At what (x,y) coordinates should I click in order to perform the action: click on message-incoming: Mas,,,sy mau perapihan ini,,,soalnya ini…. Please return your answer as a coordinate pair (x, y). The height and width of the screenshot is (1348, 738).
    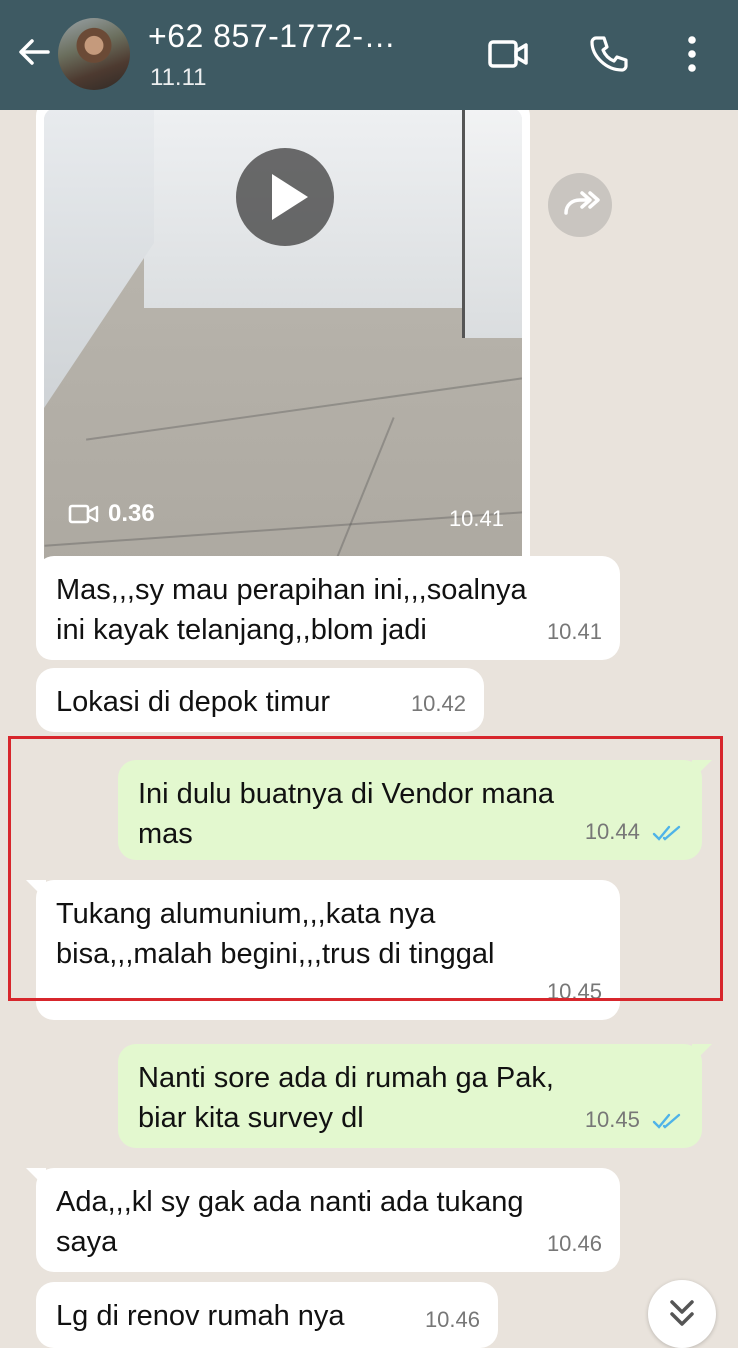
    Looking at the image, I should click on (328, 608).